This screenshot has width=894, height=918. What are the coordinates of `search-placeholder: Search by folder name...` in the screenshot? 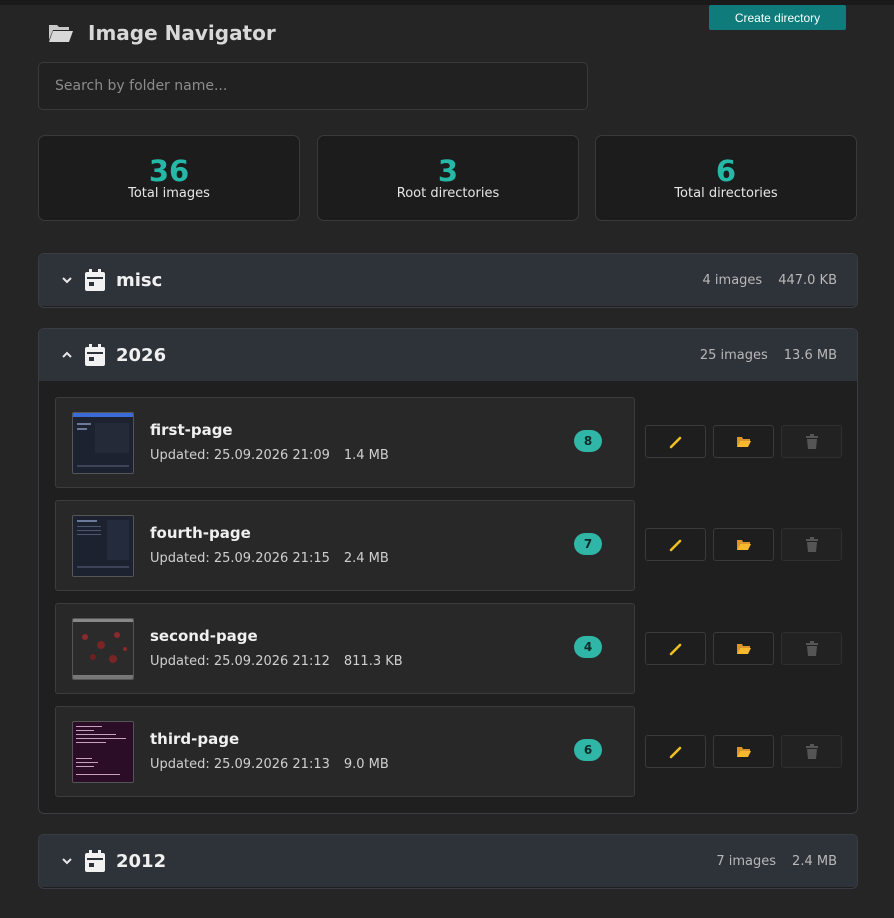 It's located at (141, 86).